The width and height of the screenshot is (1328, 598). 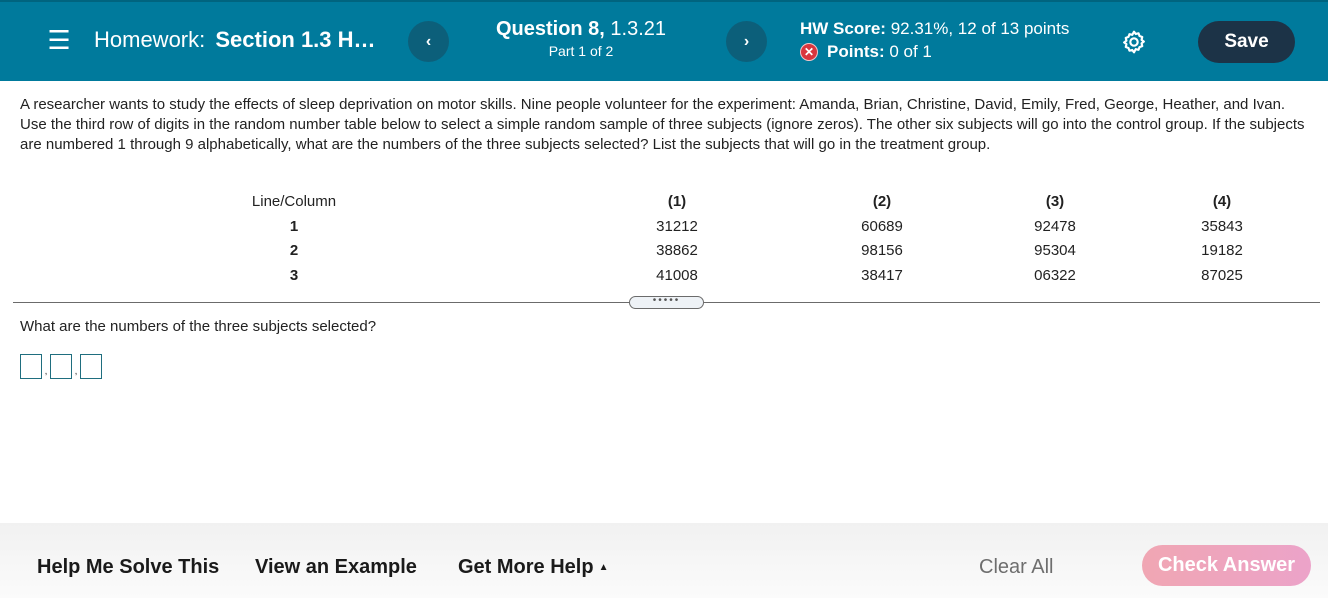 I want to click on drag-dots-icon: •••••, so click(x=666, y=300).